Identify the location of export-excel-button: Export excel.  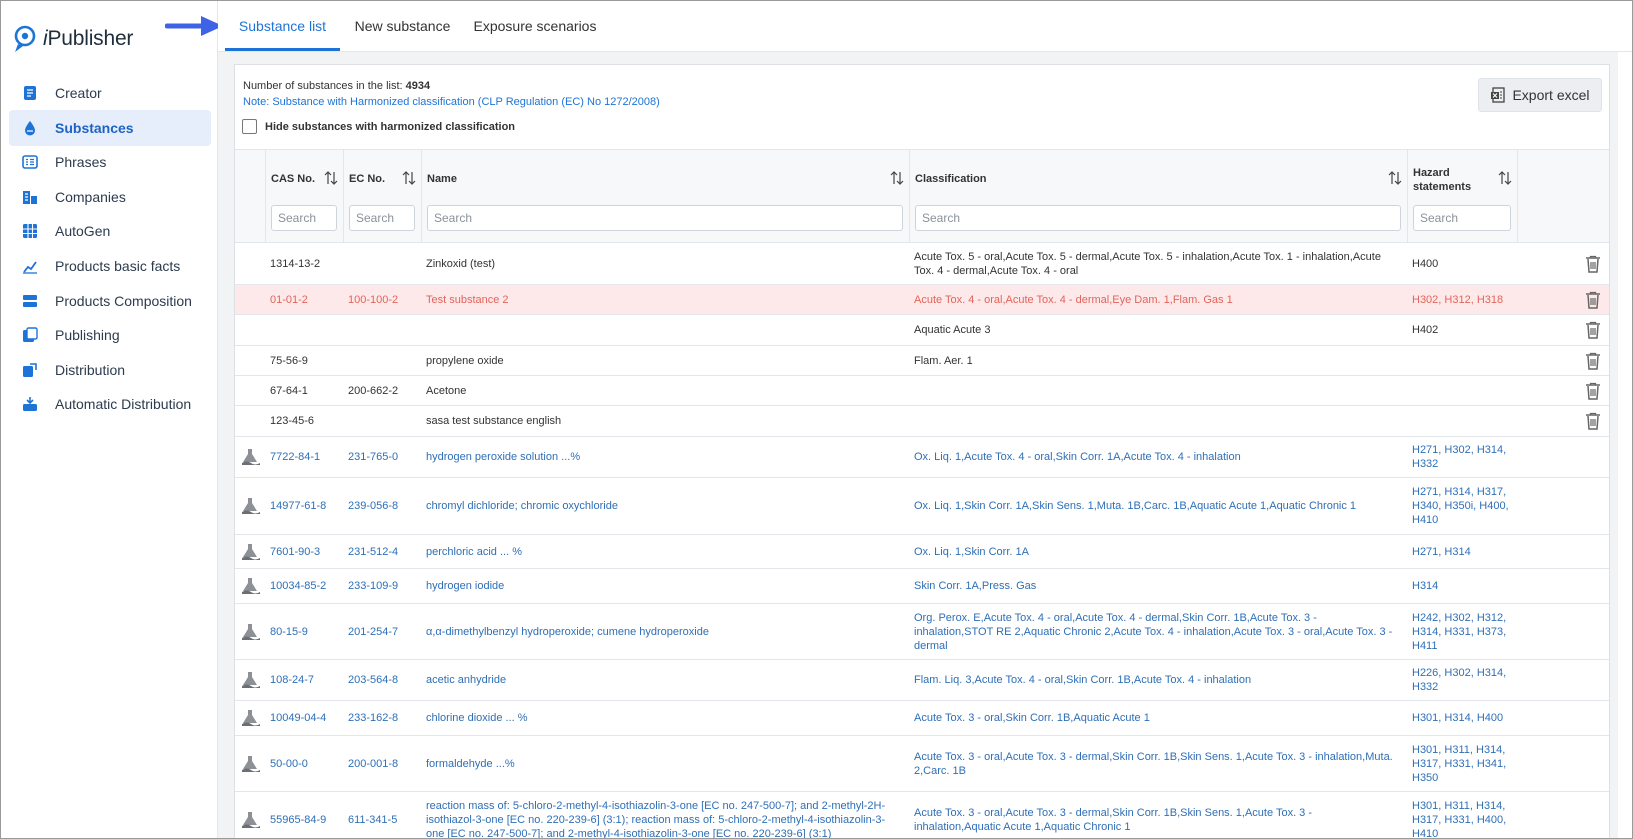
(1540, 95).